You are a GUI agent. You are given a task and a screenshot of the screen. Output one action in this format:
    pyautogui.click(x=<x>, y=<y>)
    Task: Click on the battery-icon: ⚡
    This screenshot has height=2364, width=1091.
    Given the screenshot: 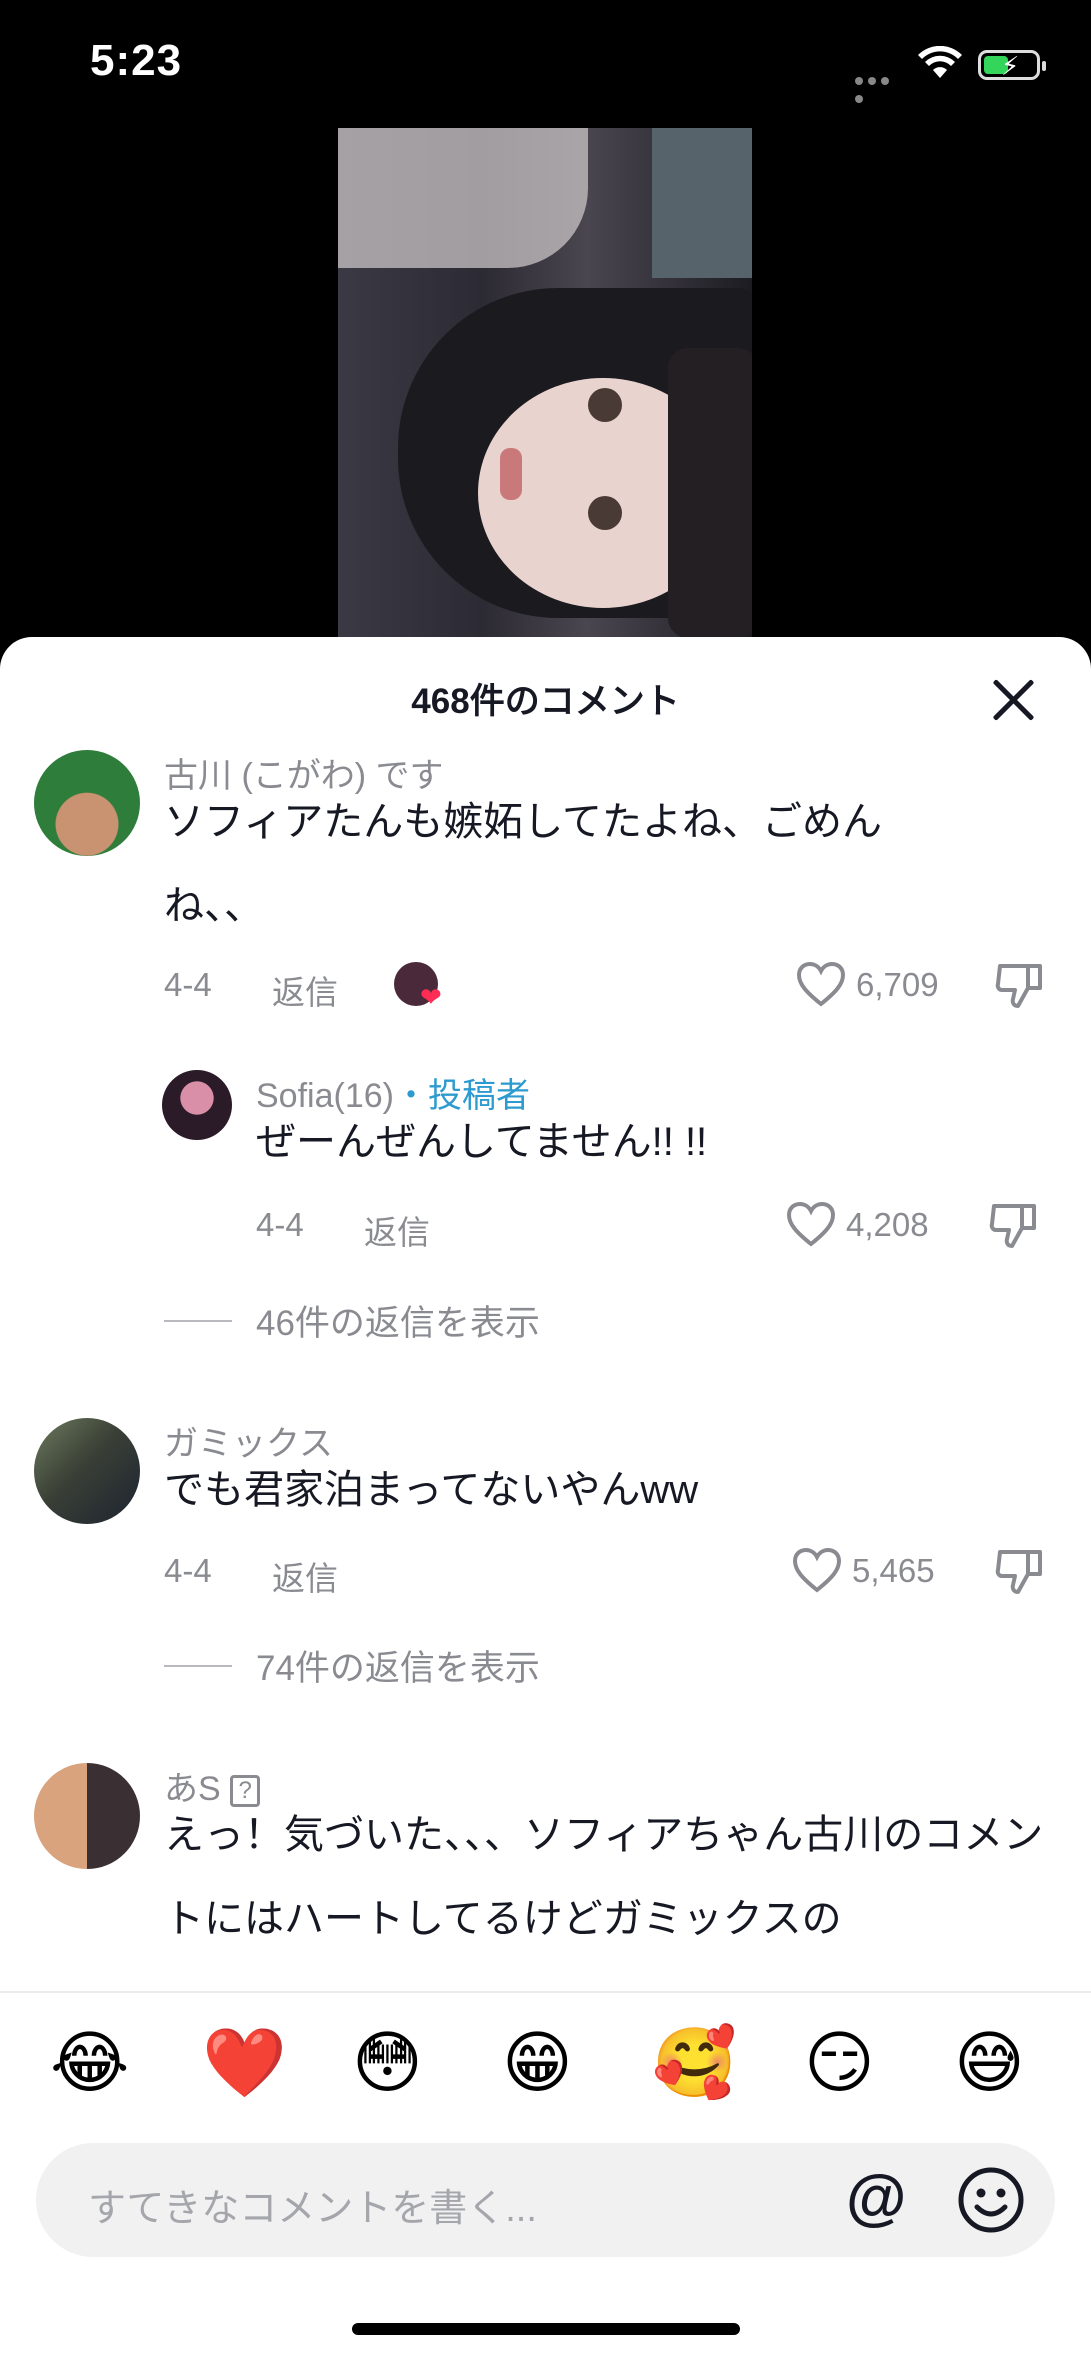 What is the action you would take?
    pyautogui.click(x=1012, y=65)
    